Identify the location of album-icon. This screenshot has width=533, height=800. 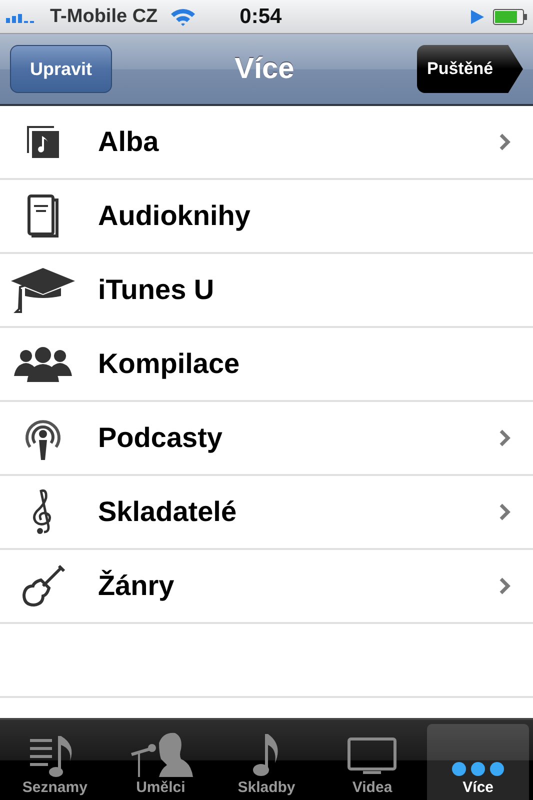
(43, 142).